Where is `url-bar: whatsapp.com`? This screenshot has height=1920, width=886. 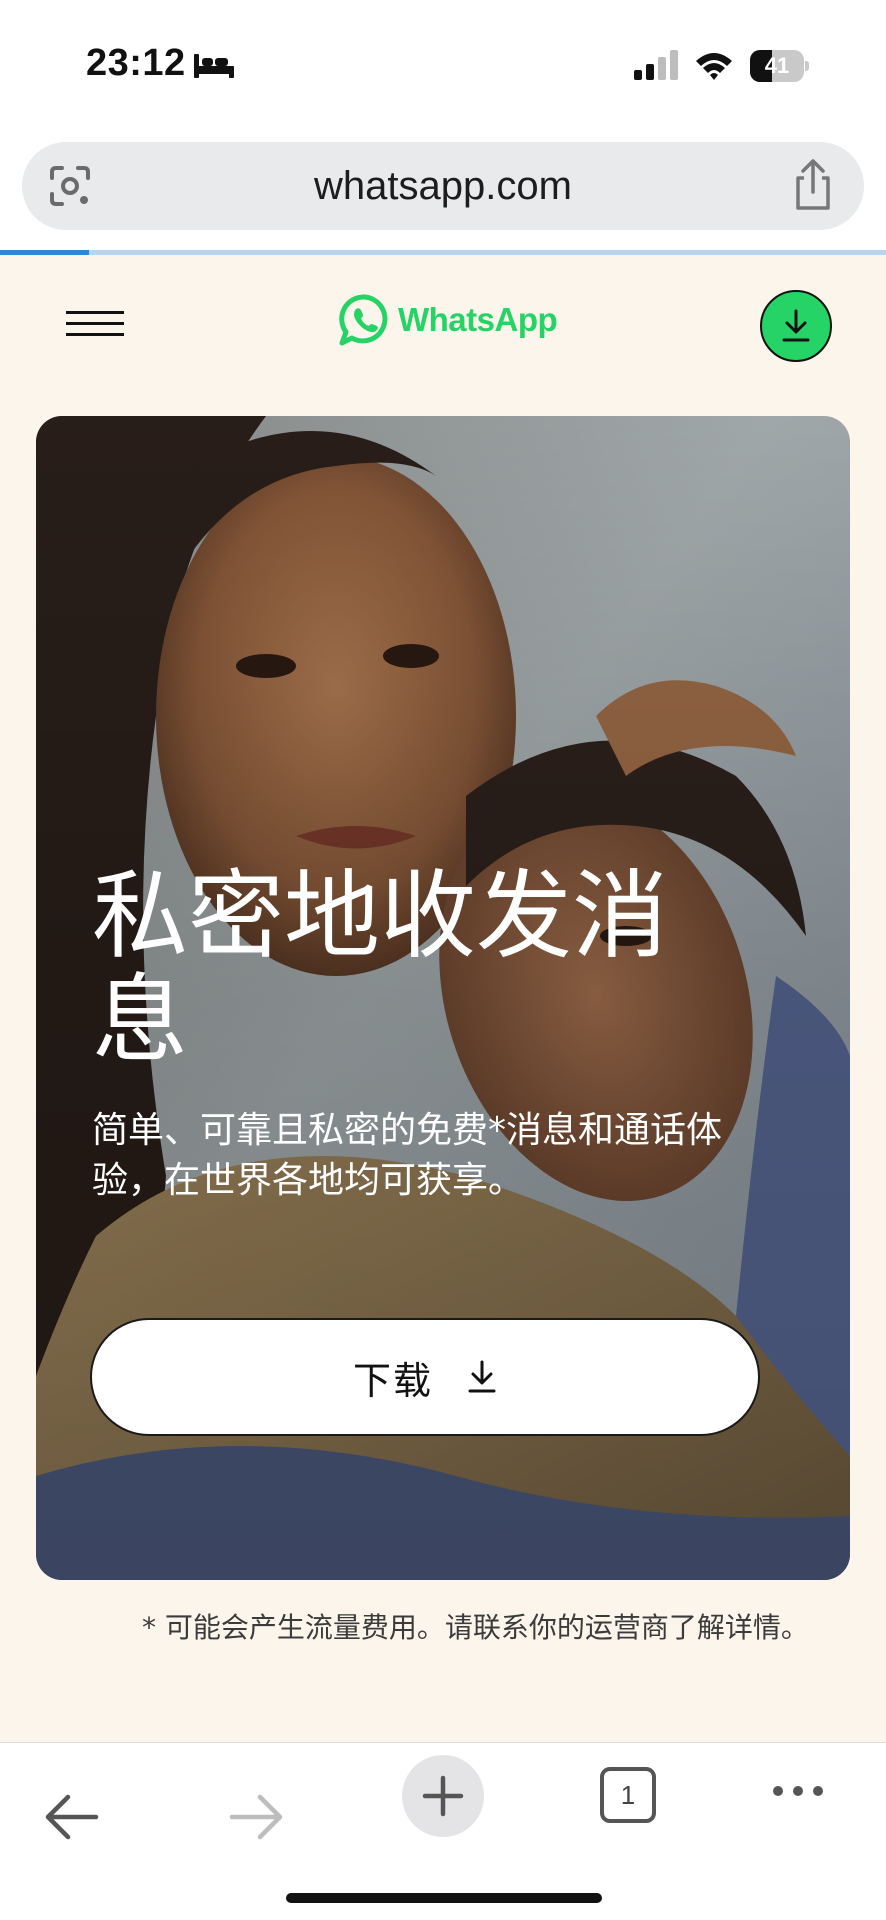 url-bar: whatsapp.com is located at coordinates (443, 186).